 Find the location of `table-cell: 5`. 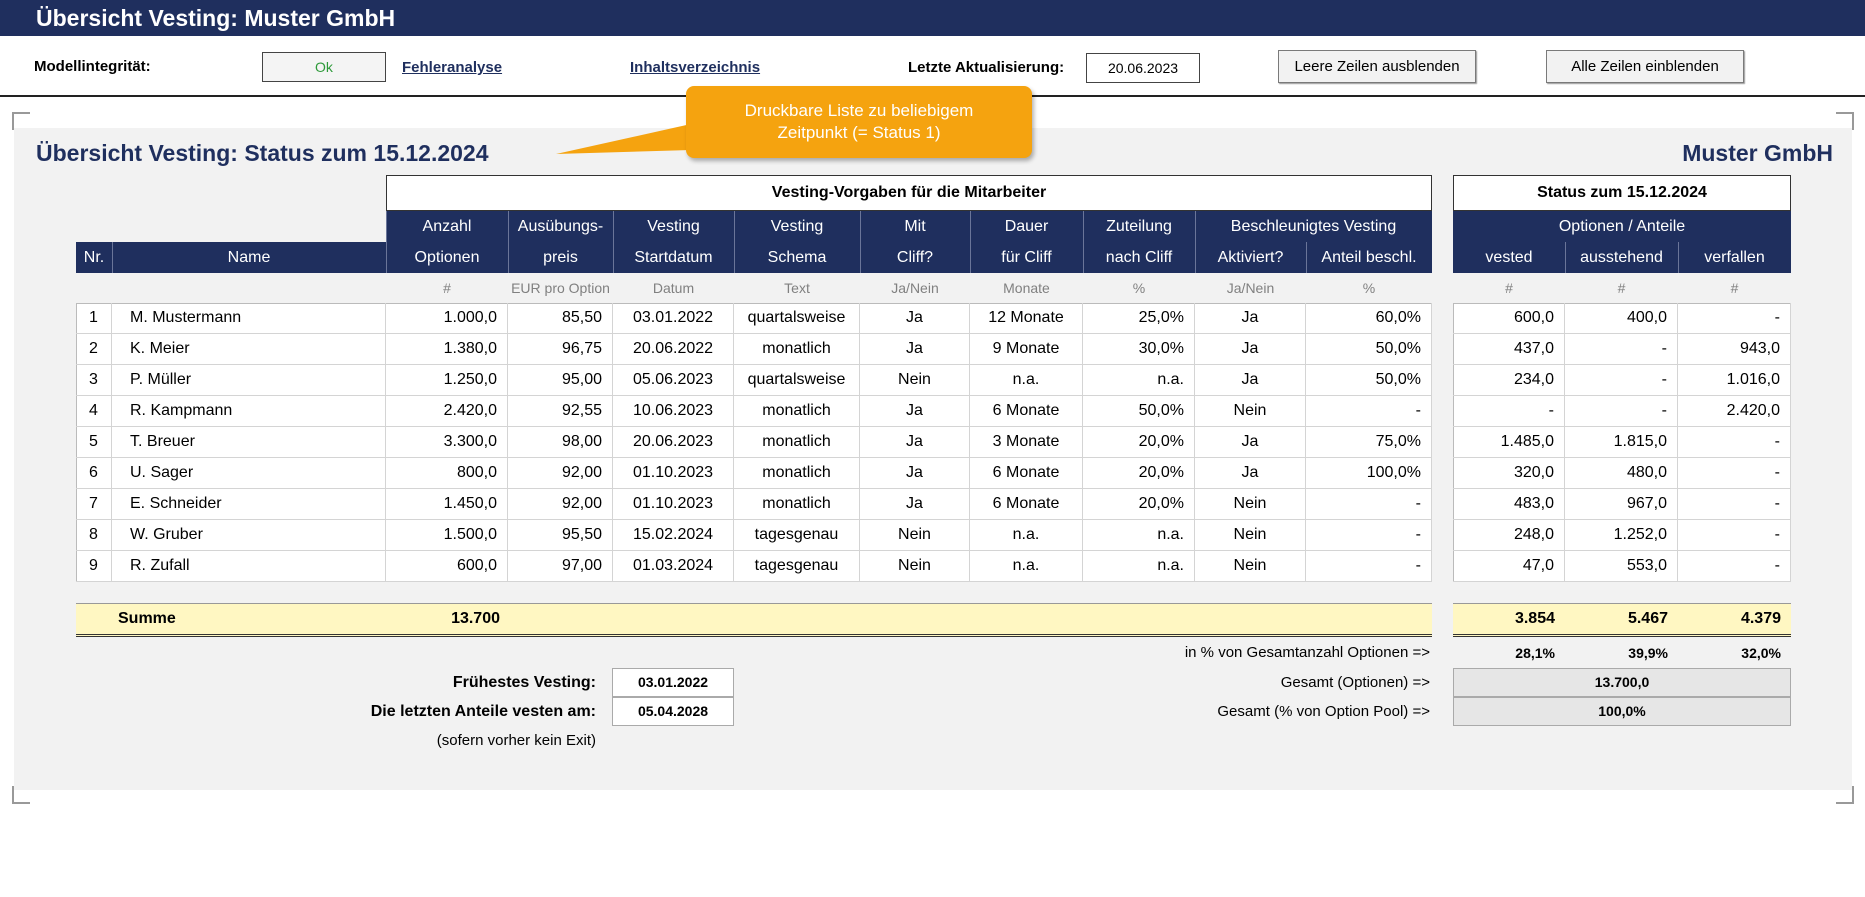

table-cell: 5 is located at coordinates (94, 442).